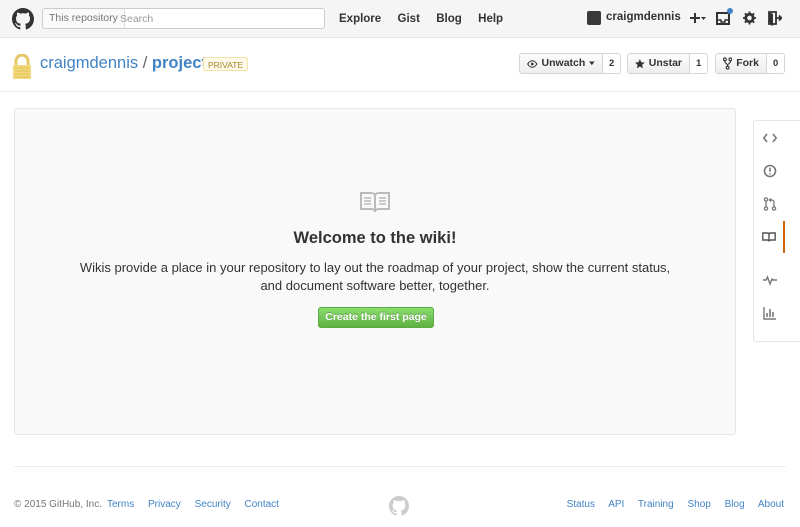 This screenshot has width=800, height=527. I want to click on sidebar-item-graphs, so click(769, 313).